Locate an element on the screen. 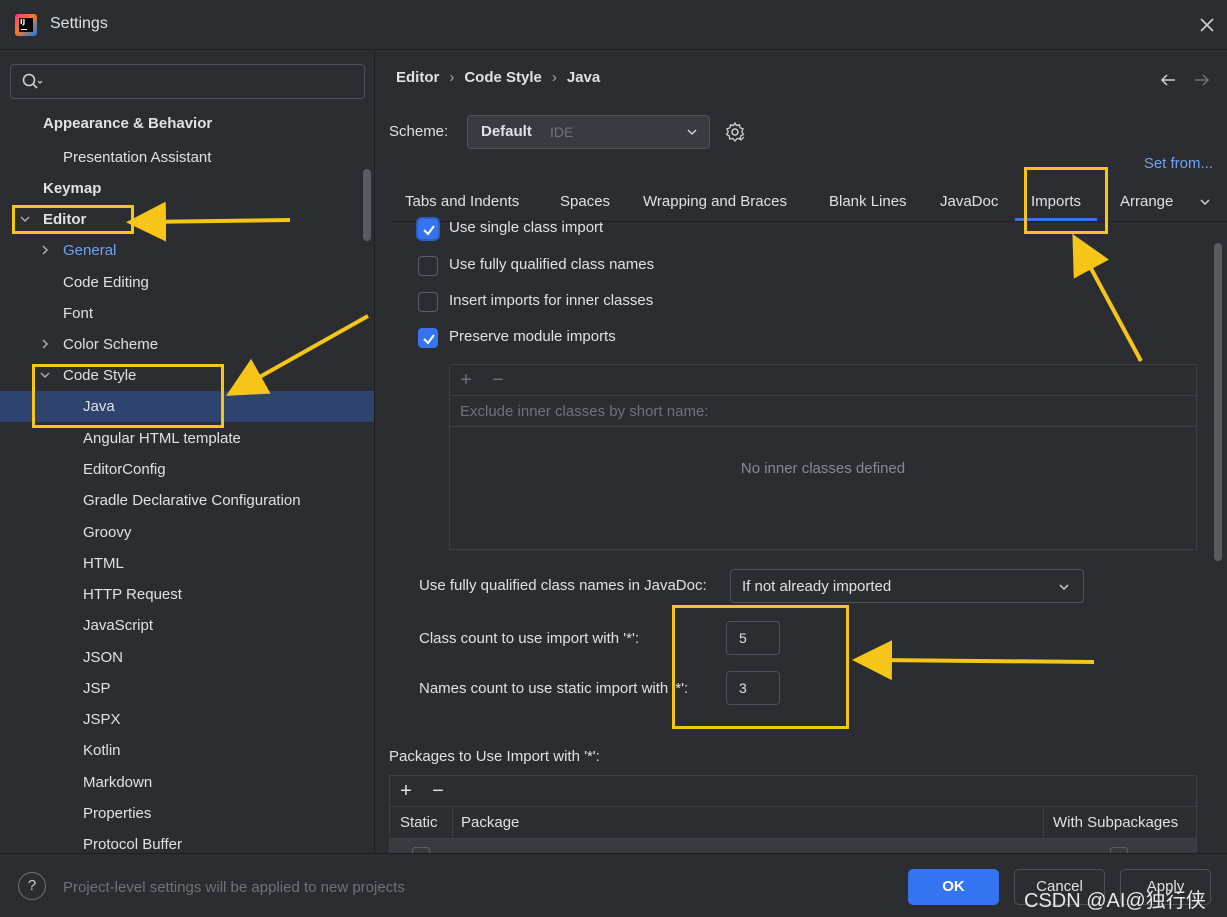 The width and height of the screenshot is (1227, 917). sidebar-item-label: JSON is located at coordinates (103, 657).